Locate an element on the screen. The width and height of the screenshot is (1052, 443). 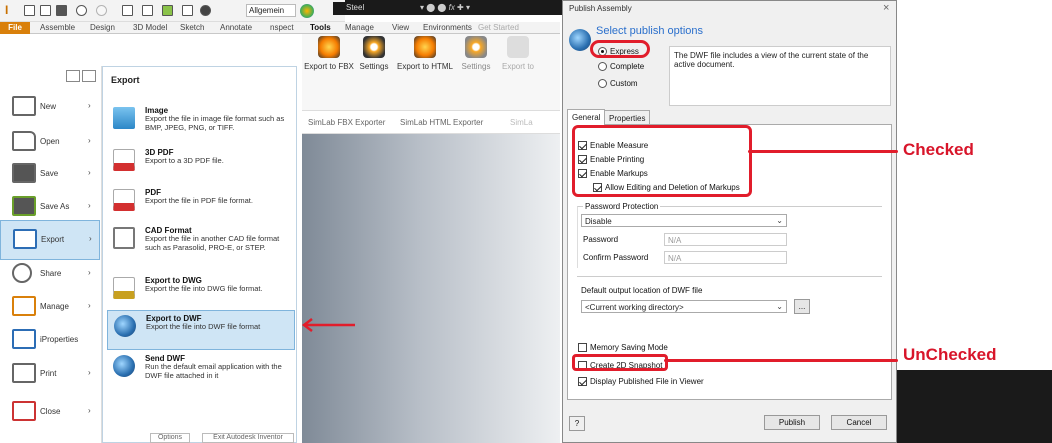
divider is located at coordinates (729, 276).